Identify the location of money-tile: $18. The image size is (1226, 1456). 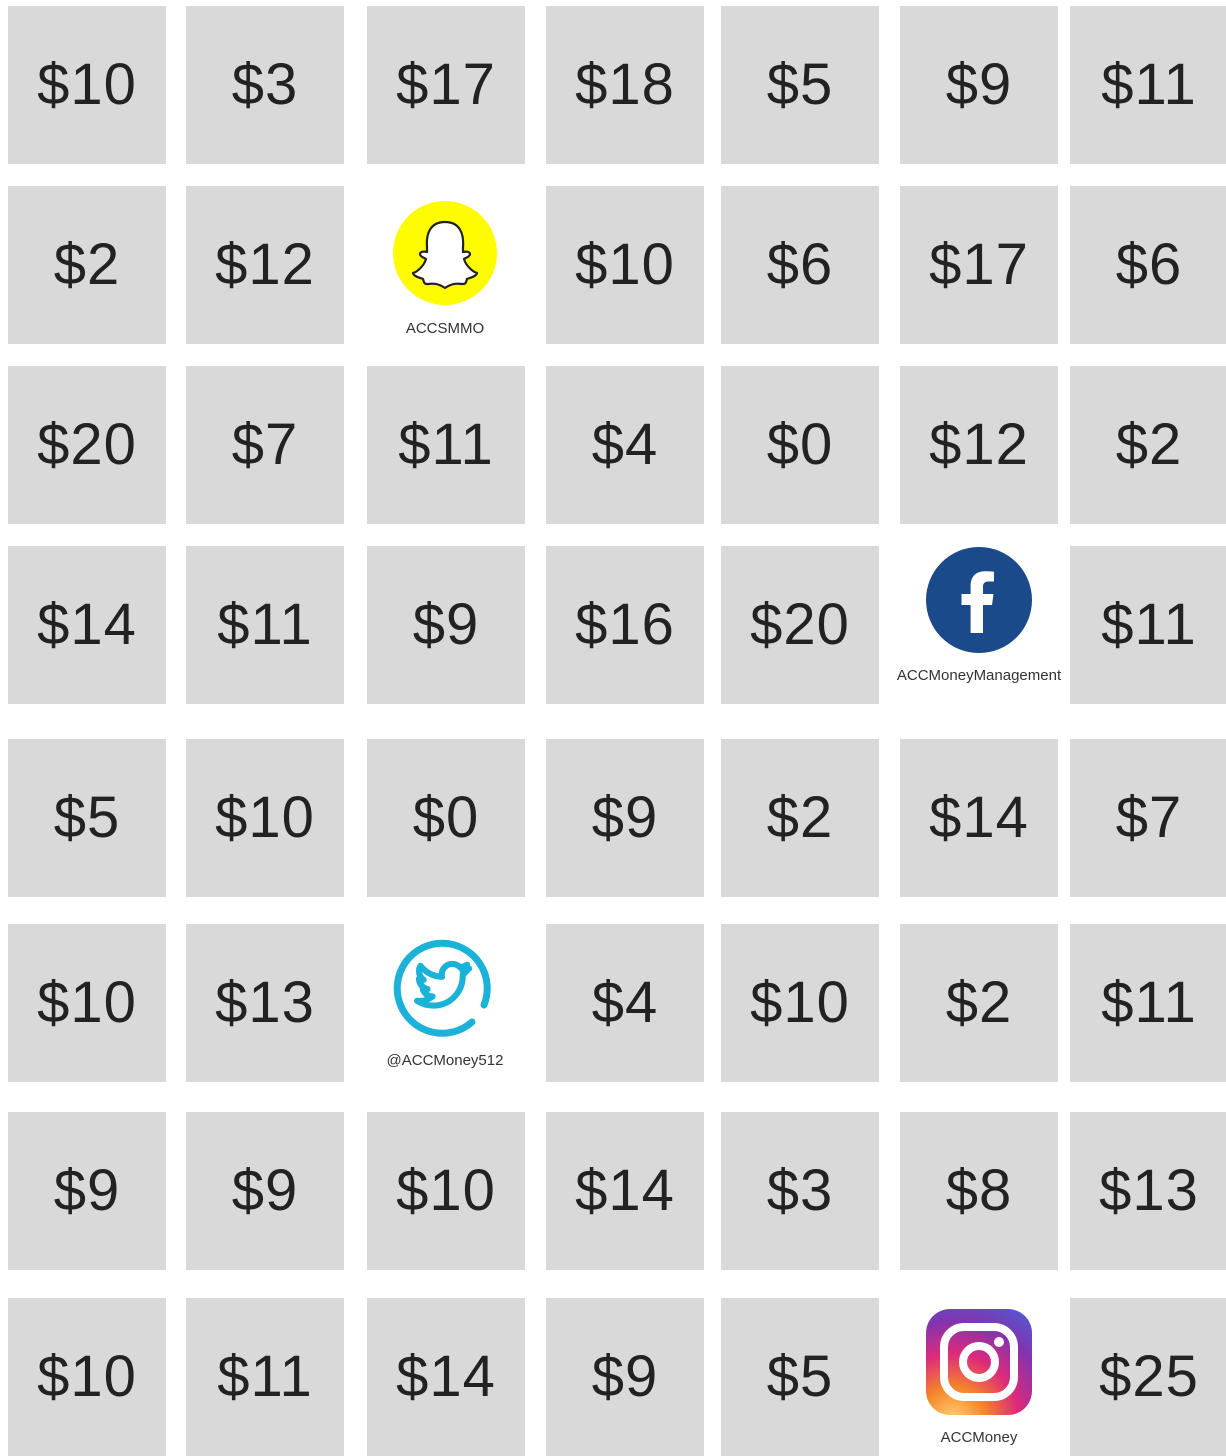
(625, 85).